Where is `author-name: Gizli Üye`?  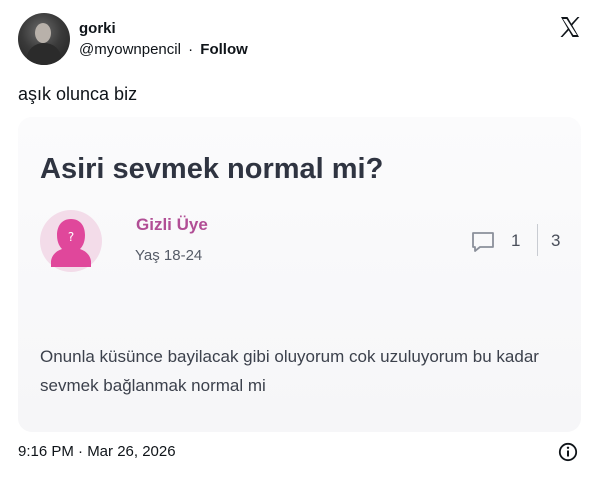
author-name: Gizli Üye is located at coordinates (172, 224).